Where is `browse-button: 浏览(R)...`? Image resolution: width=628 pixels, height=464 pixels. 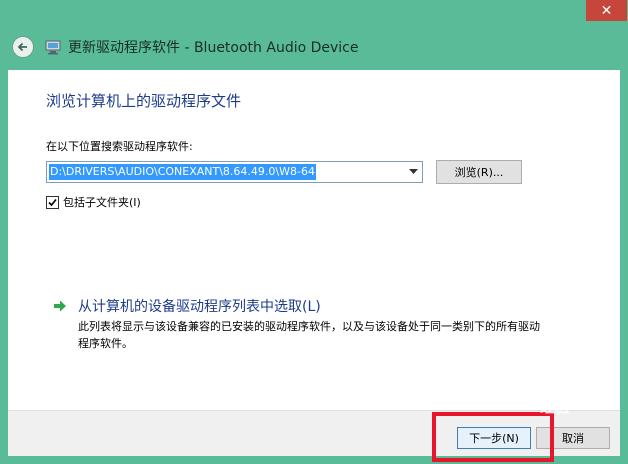
browse-button: 浏览(R)... is located at coordinates (479, 172).